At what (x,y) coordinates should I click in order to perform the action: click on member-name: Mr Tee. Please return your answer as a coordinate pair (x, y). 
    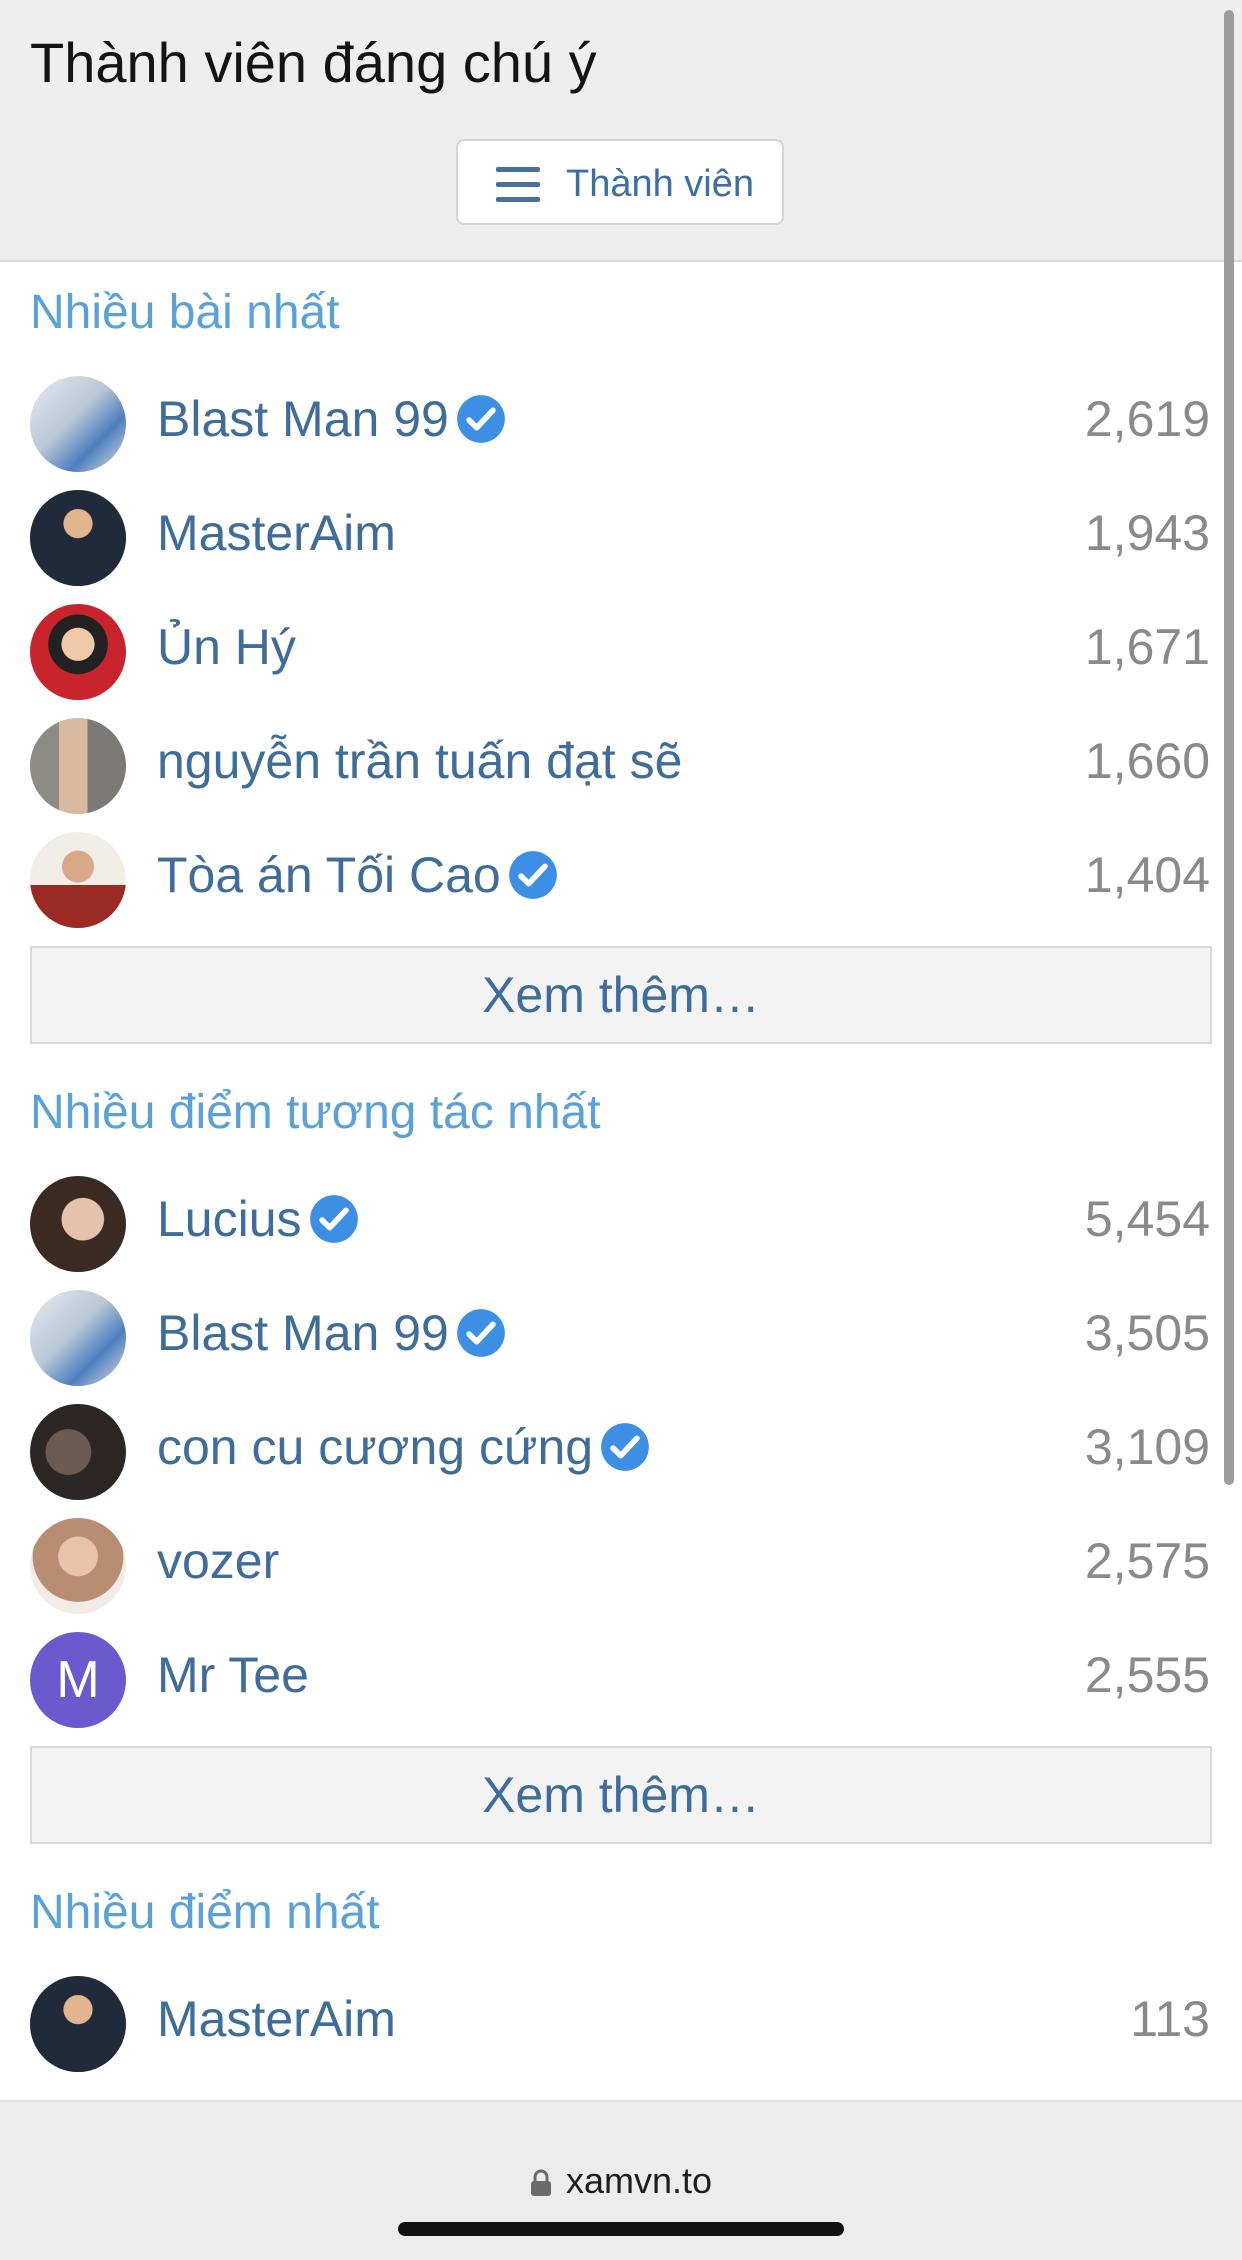
    Looking at the image, I should click on (233, 1675).